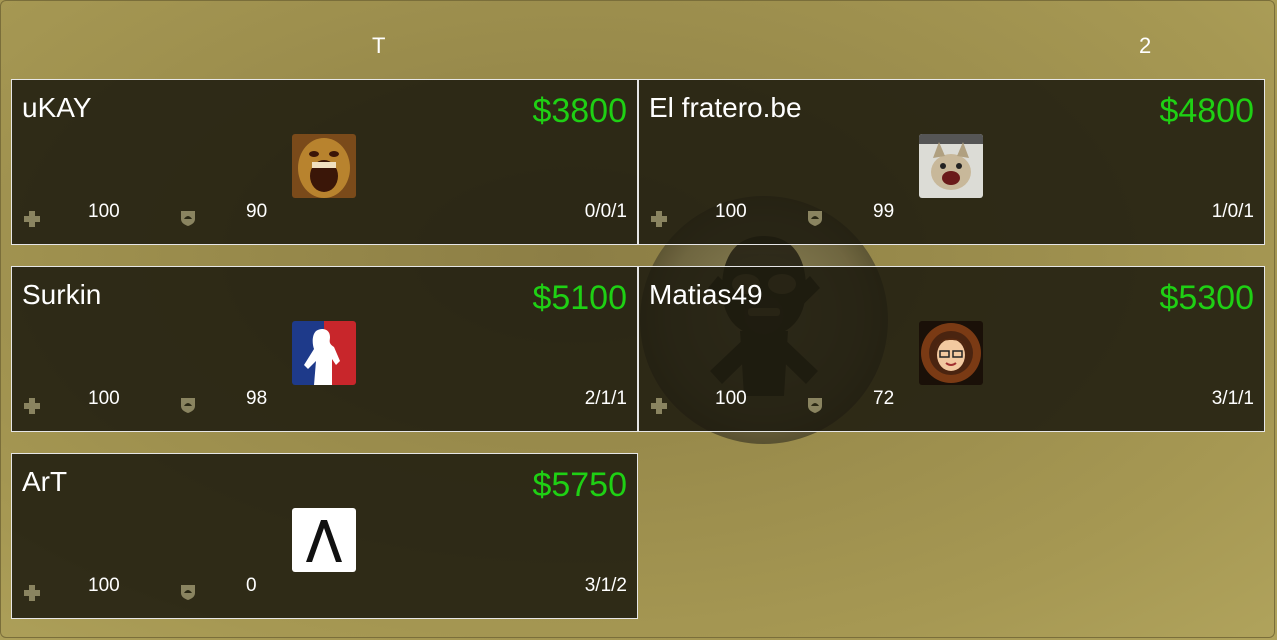  I want to click on player-card: Surkin $5100 100 98 2/1/1, so click(324, 349).